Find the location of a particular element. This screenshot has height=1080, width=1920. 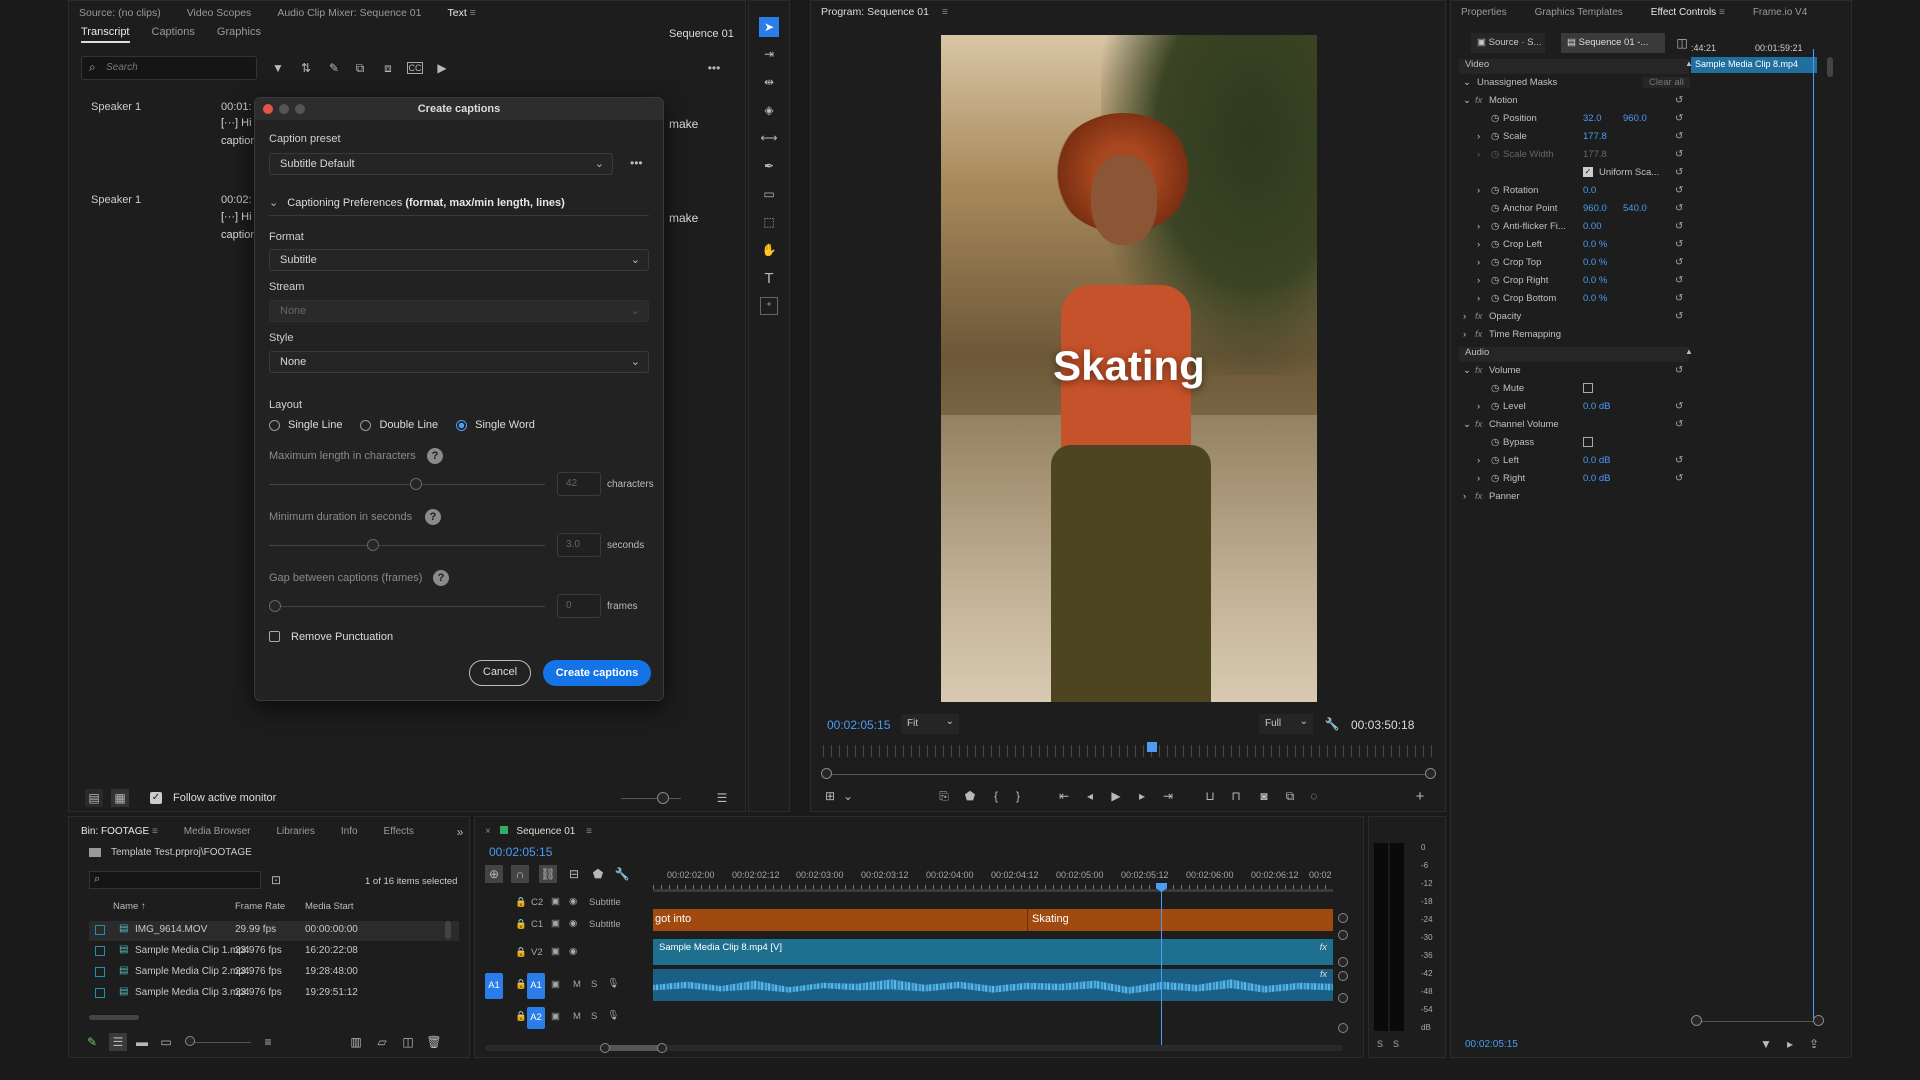

time-remapping-row: › fx Time Remapping is located at coordinates (1574, 336).